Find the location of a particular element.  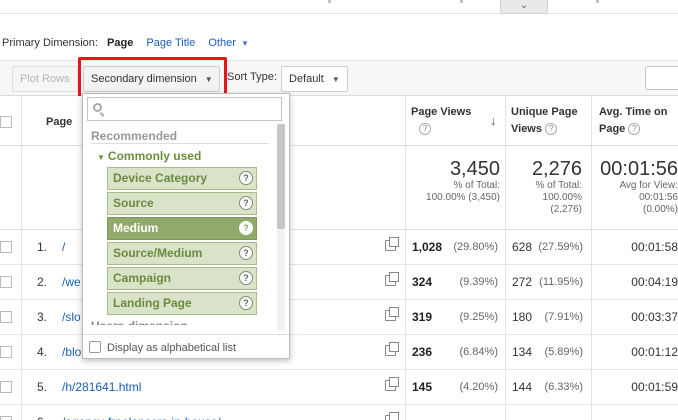

expand-triangle-icon: ▼ is located at coordinates (101, 157).